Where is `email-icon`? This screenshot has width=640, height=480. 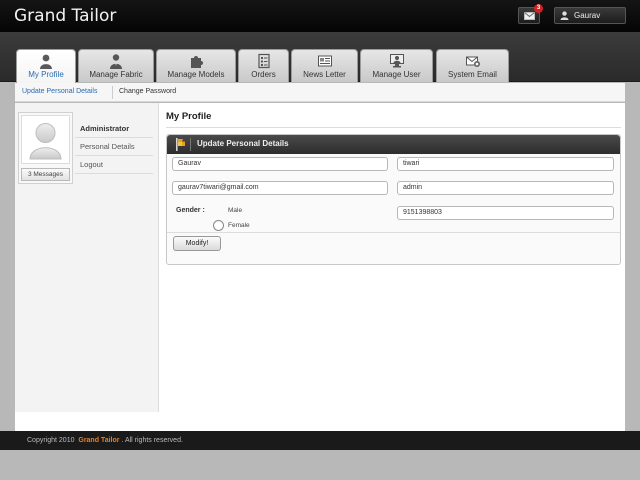 email-icon is located at coordinates (472, 61).